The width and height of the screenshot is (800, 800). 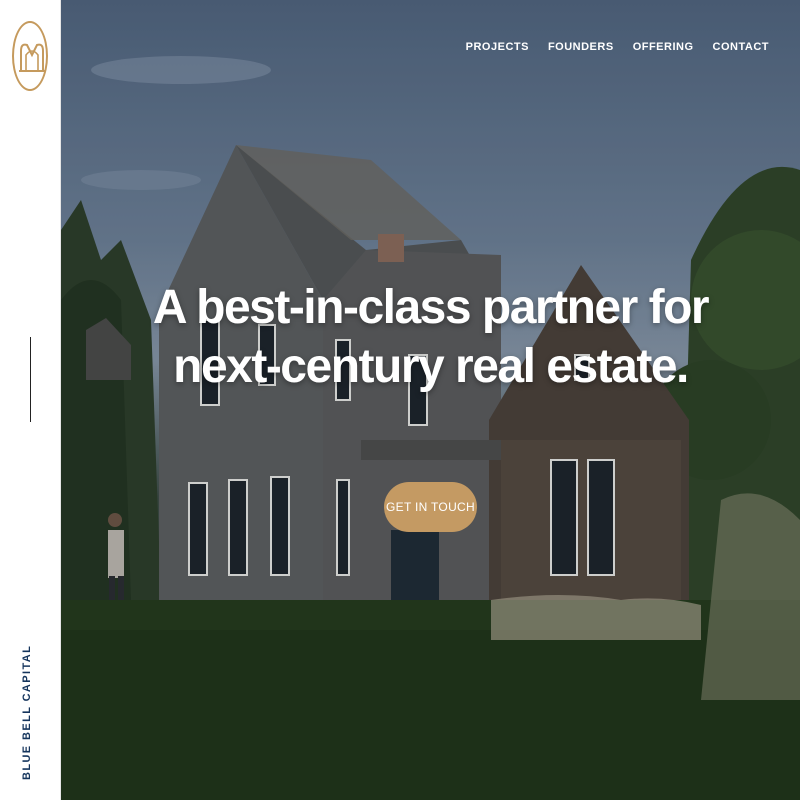 What do you see at coordinates (663, 47) in the screenshot?
I see `nav-item-offering: OFFERING` at bounding box center [663, 47].